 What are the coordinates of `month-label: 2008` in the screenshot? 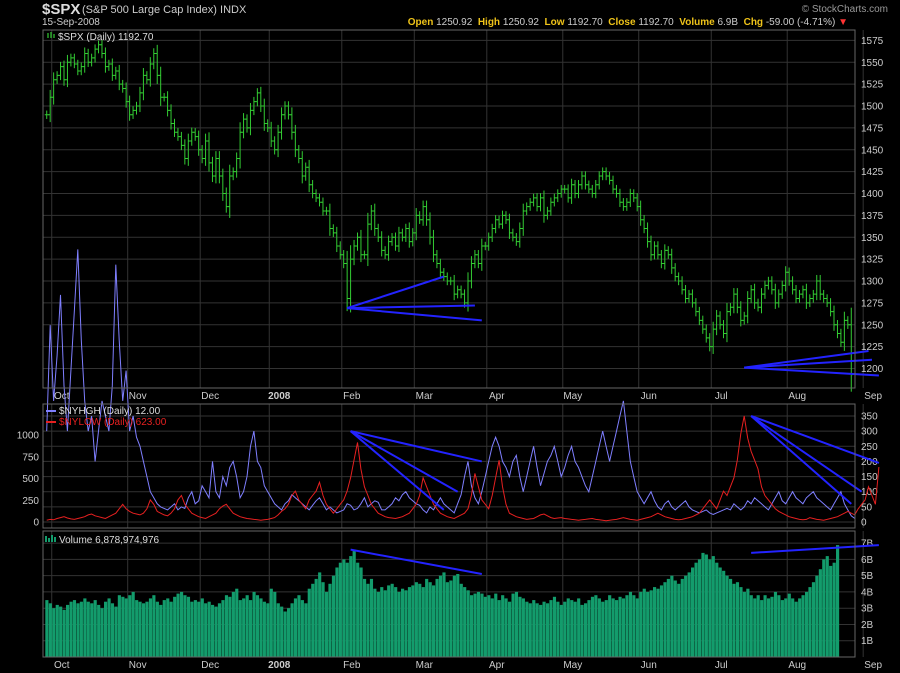 It's located at (279, 396).